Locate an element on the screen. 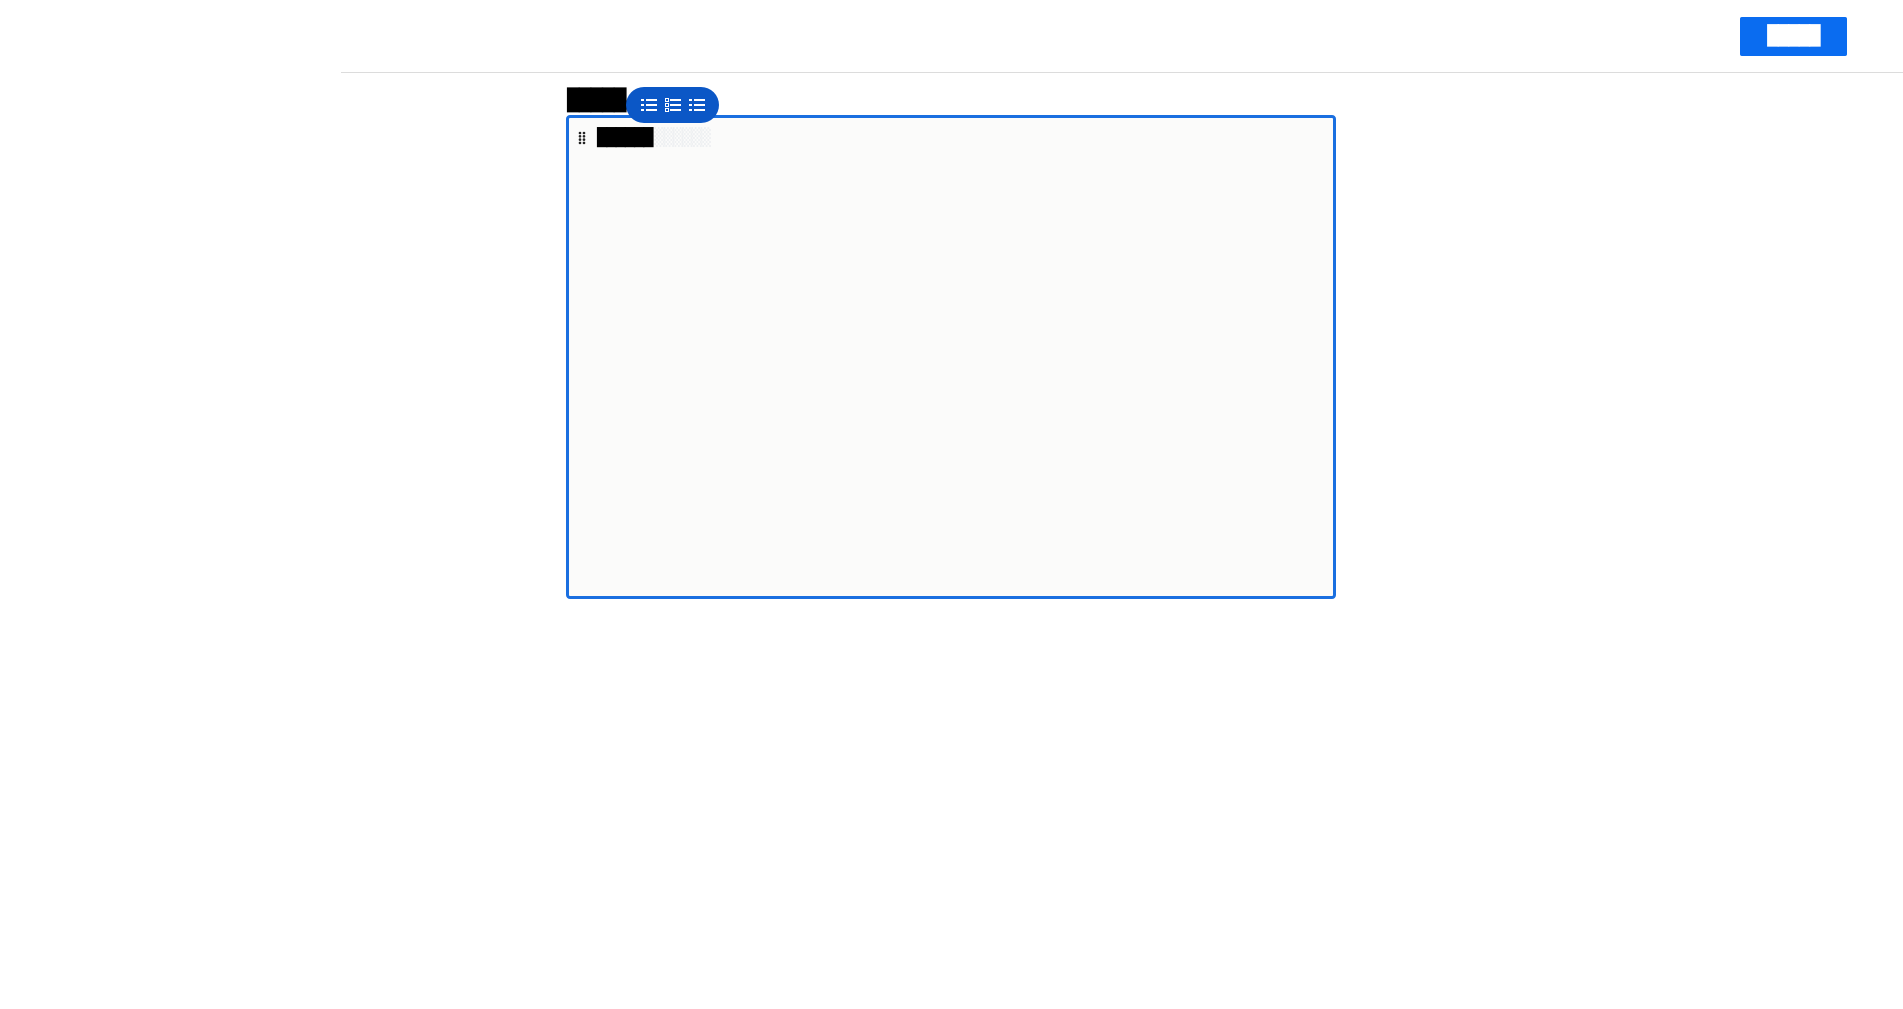 The height and width of the screenshot is (1009, 1903). primary-action-button-label: █████ is located at coordinates (1793, 36).